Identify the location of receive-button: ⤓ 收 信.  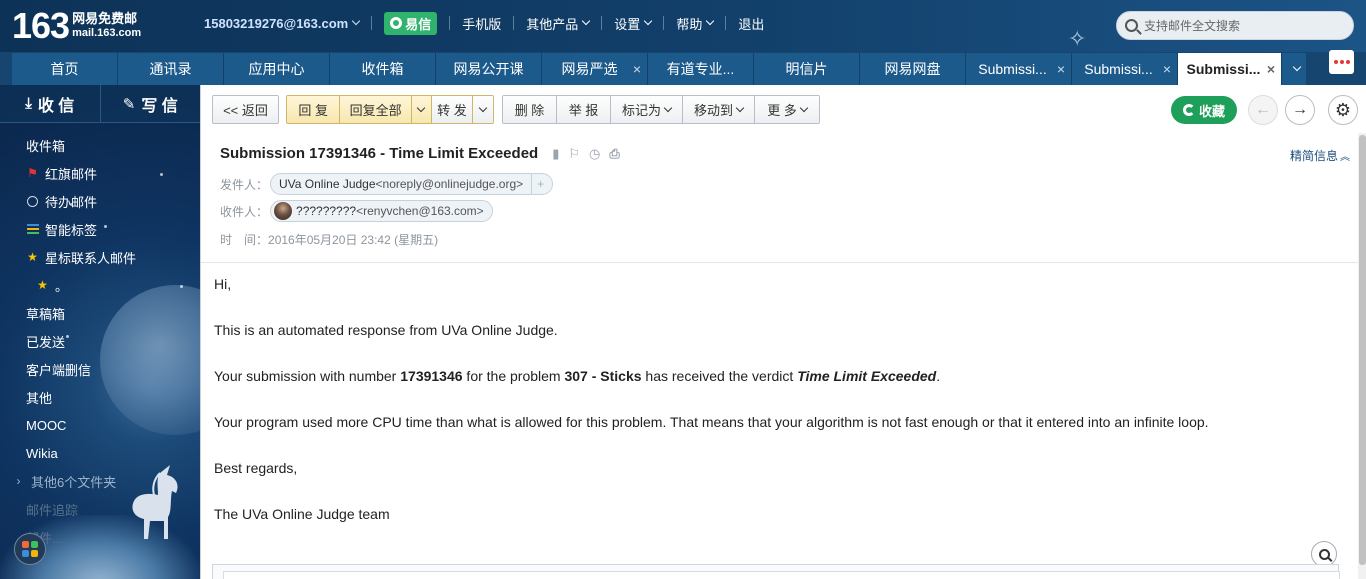
(50, 103).